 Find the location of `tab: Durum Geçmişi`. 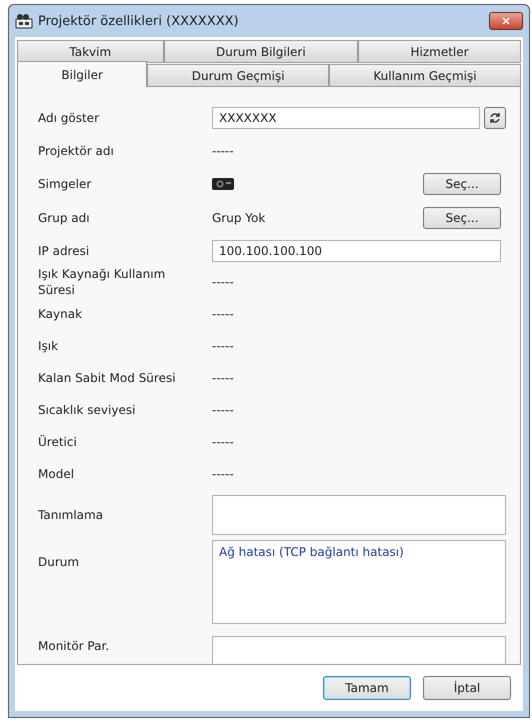

tab: Durum Geçmişi is located at coordinates (238, 75).